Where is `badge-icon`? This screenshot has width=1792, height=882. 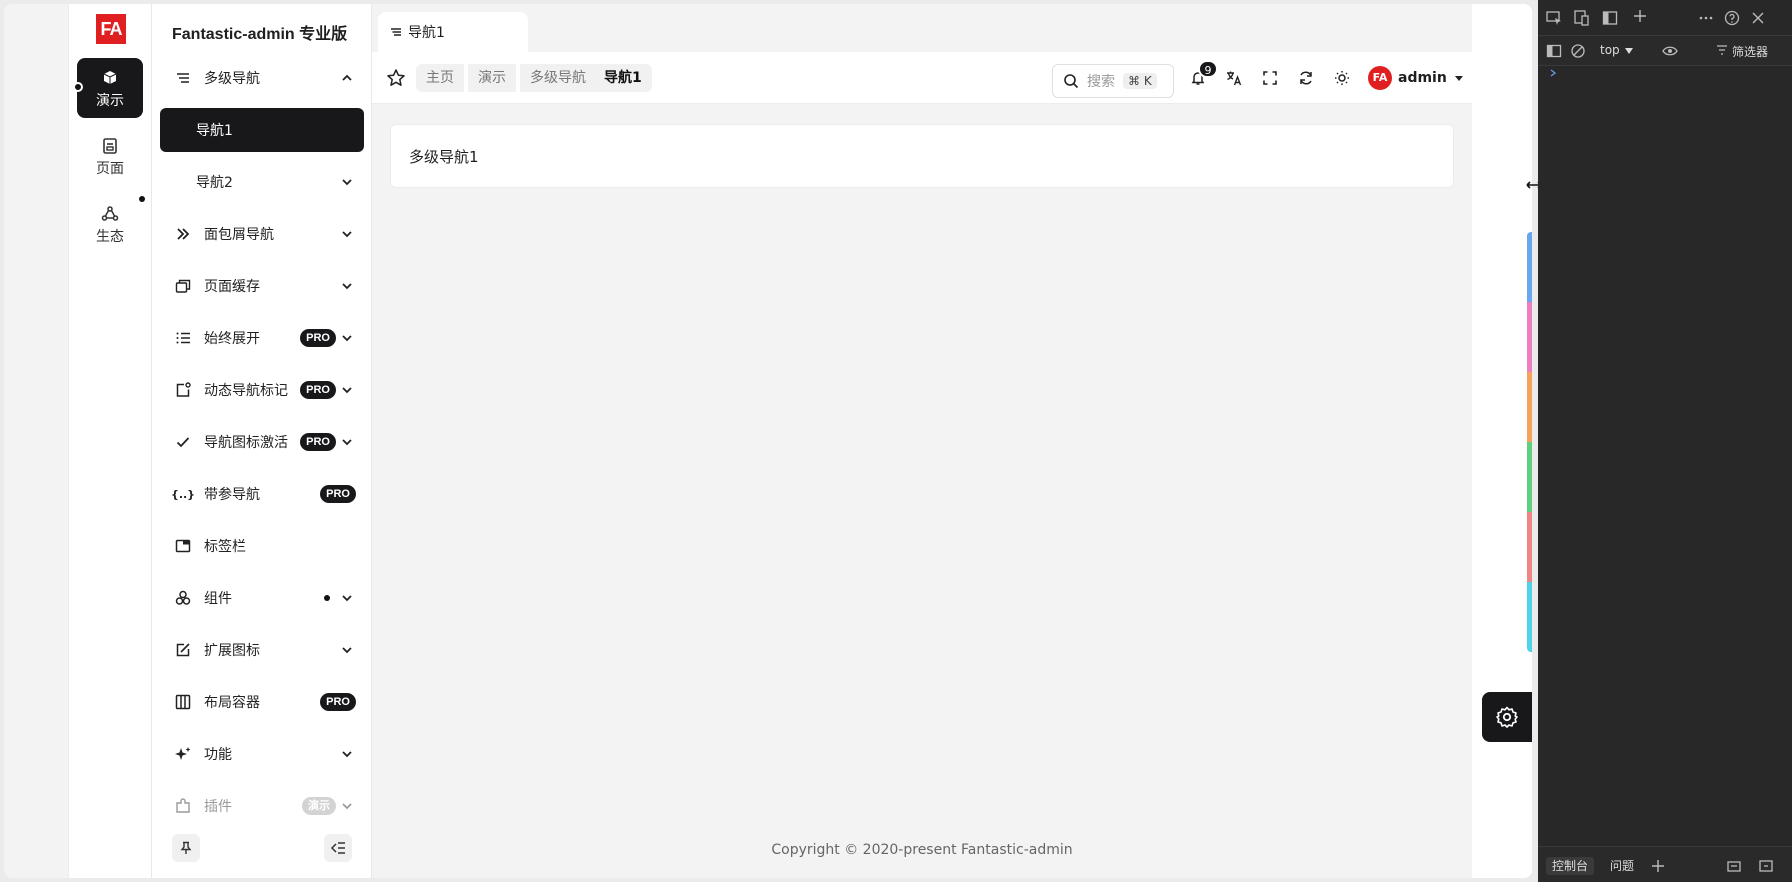
badge-icon is located at coordinates (183, 390).